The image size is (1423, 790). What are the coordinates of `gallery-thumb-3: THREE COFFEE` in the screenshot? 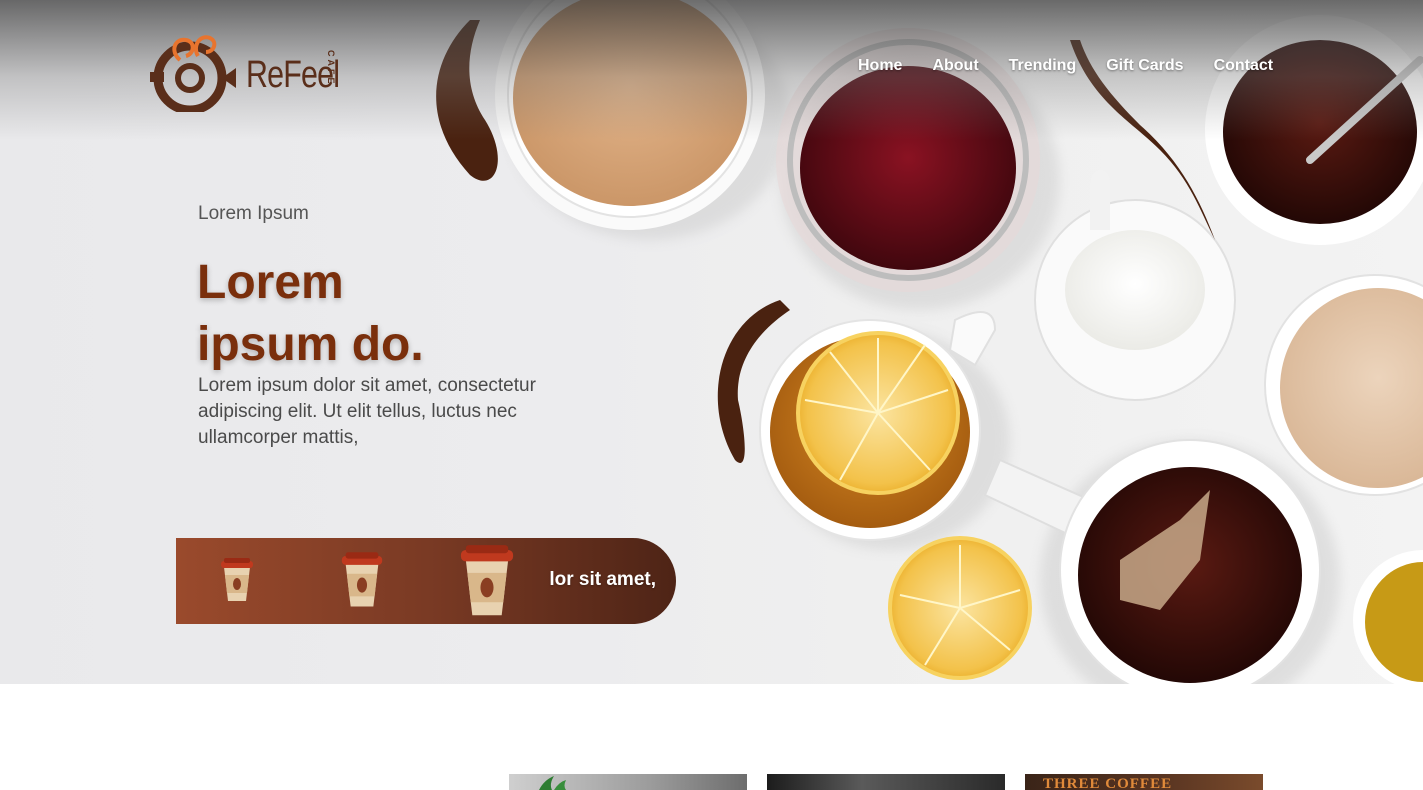 It's located at (1144, 782).